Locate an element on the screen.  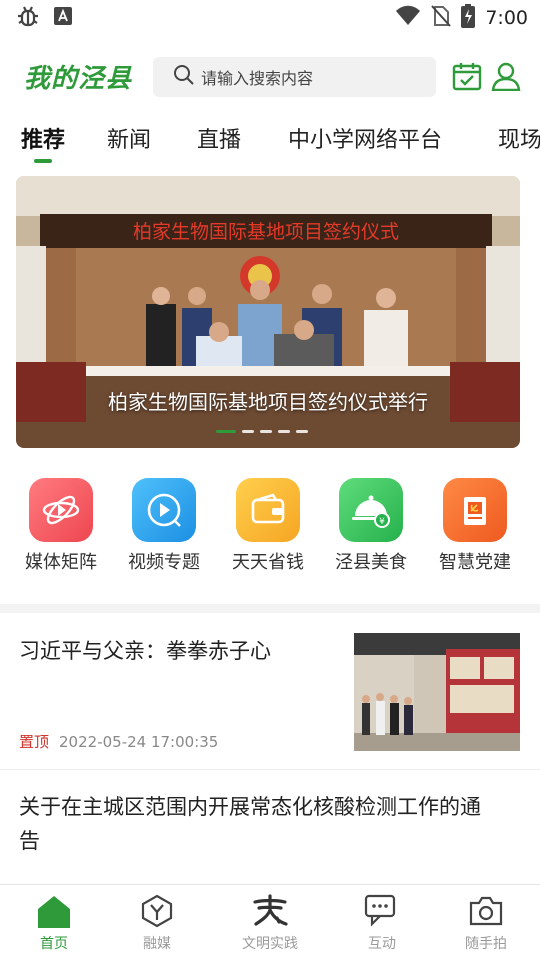
nav-civilization-practice: 文明实践 is located at coordinates (270, 923).